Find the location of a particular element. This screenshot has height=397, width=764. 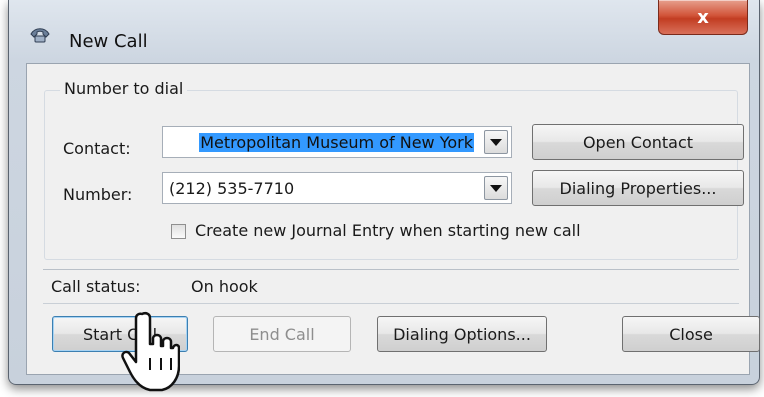

hand-pointer-icon is located at coordinates (150, 351).